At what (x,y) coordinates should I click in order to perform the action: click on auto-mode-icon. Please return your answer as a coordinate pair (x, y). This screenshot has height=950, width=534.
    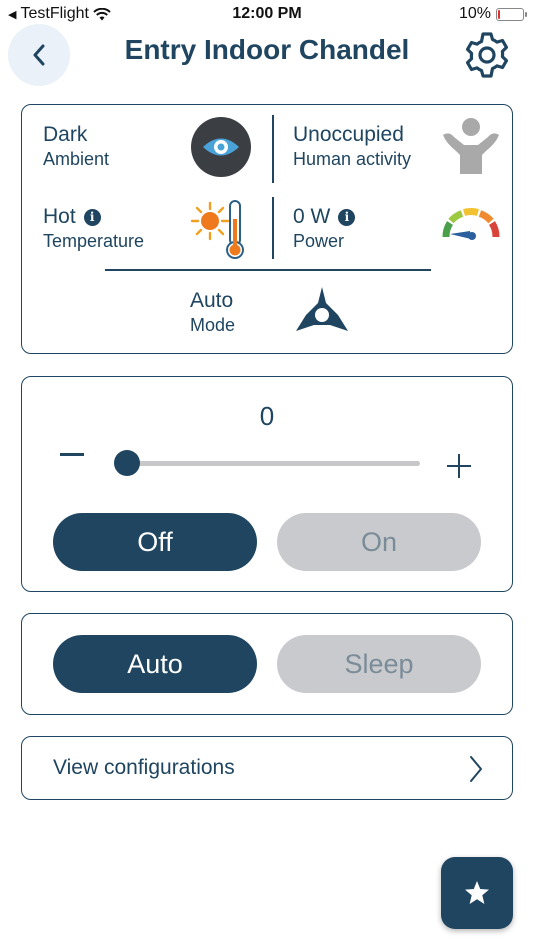
    Looking at the image, I should click on (322, 309).